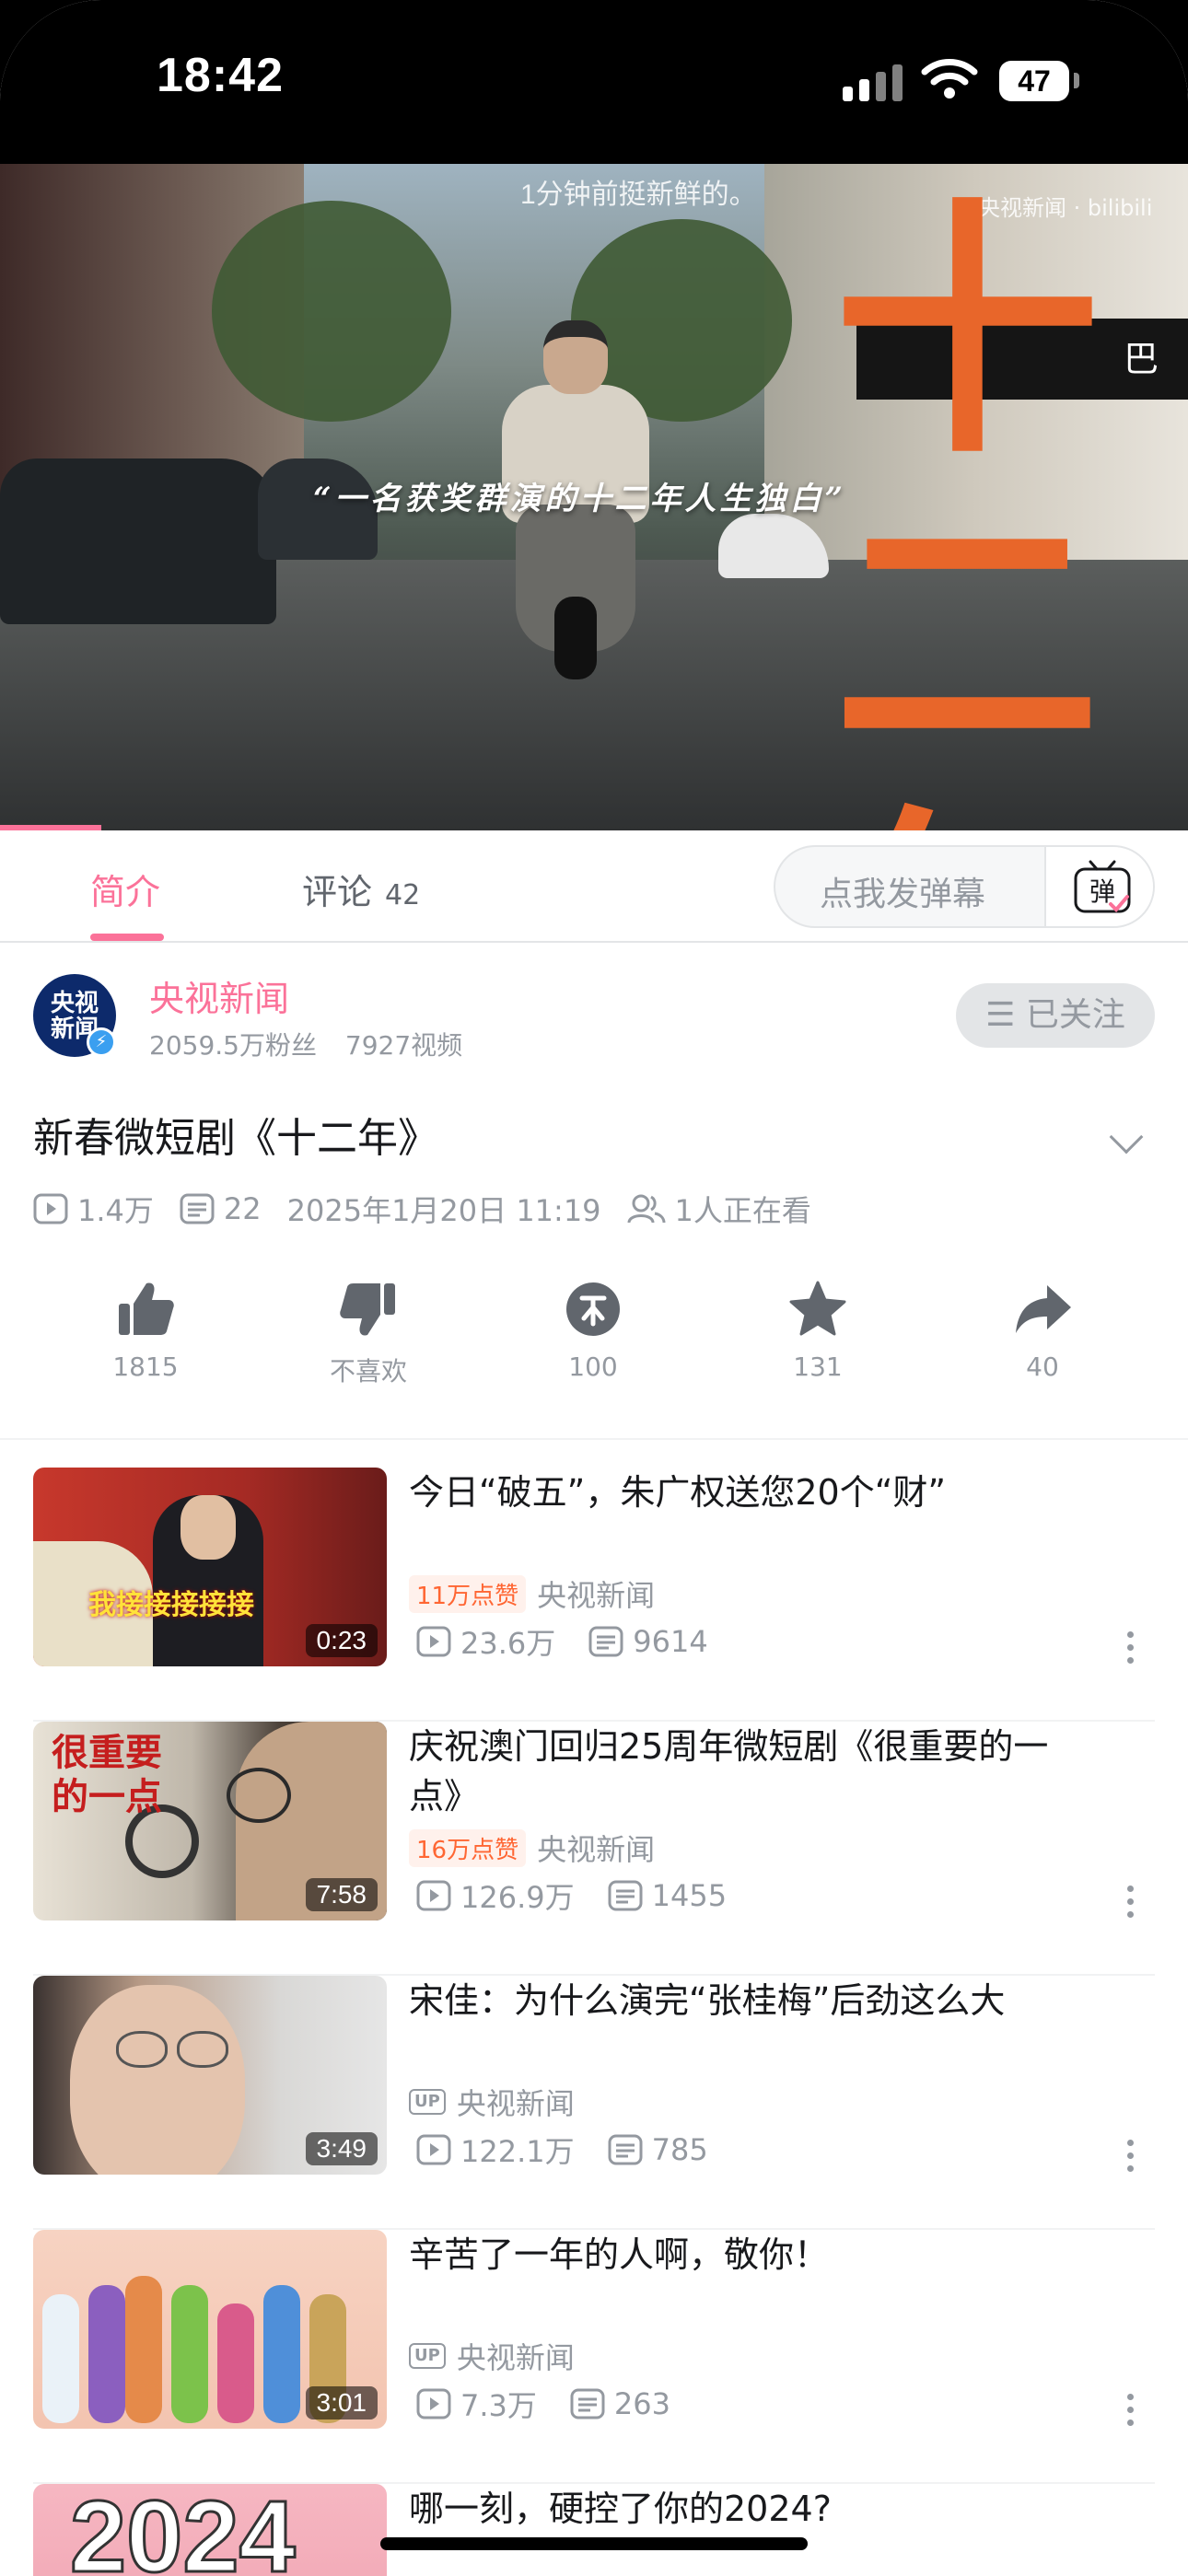 The height and width of the screenshot is (2576, 1188). Describe the element at coordinates (508, 1643) in the screenshot. I see `related-video-views: 23.6万` at that location.